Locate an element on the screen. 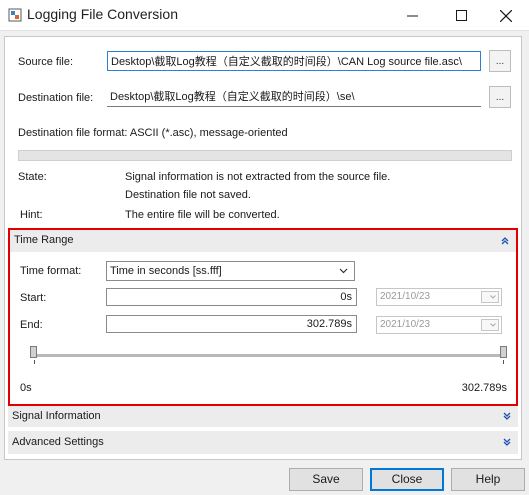 The image size is (529, 495). destination-file-value: \Desktop\截取Log教程（自定义截取的时间段）\se is located at coordinates (232, 97).